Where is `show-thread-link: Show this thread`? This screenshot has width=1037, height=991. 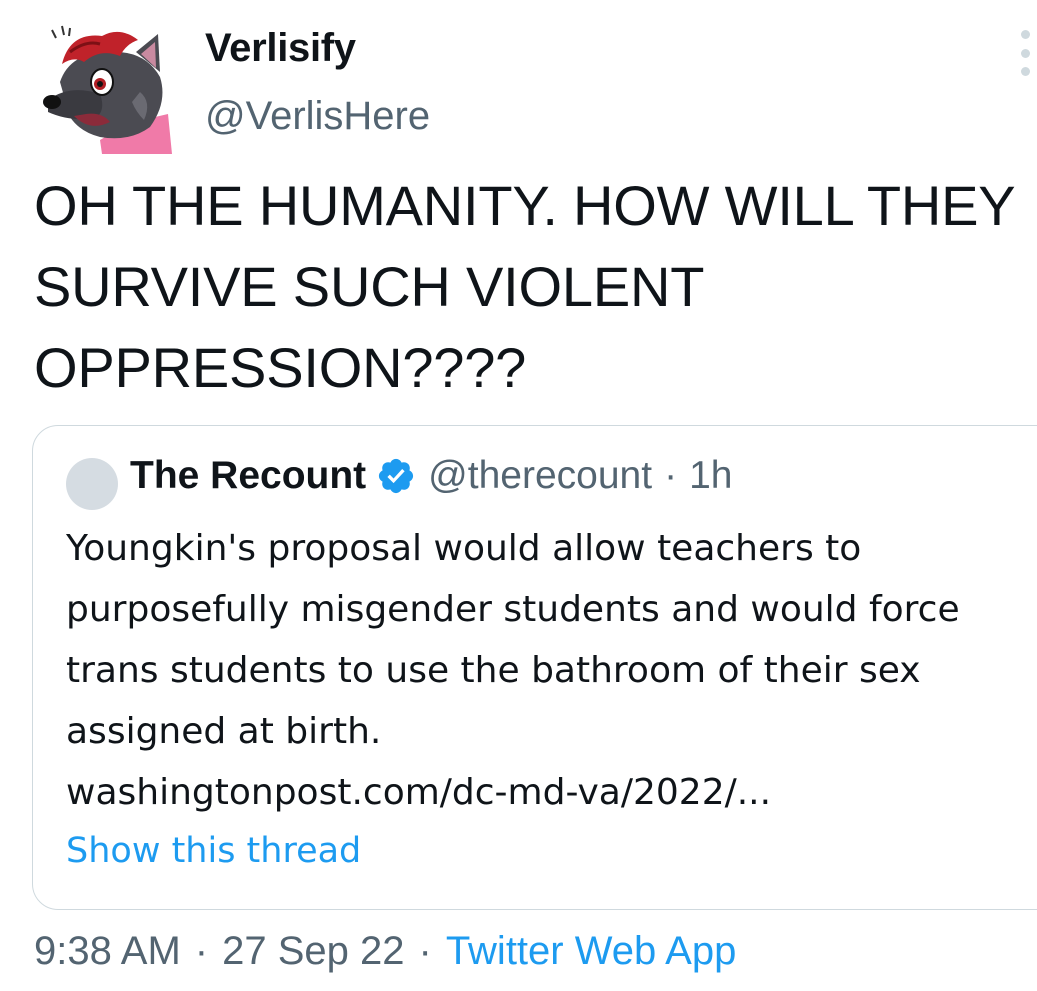 show-thread-link: Show this thread is located at coordinates (213, 851).